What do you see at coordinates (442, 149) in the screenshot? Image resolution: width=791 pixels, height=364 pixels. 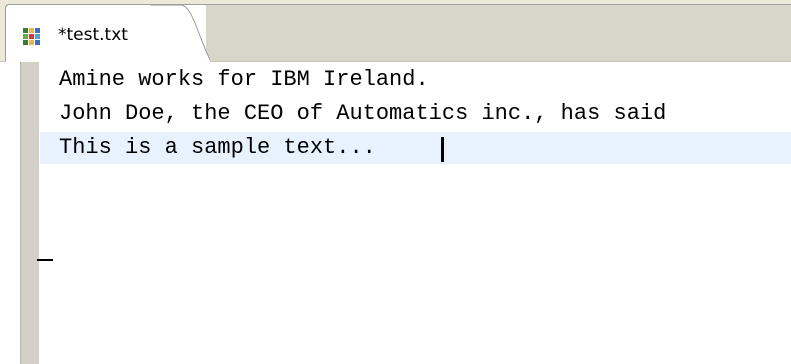 I see `text-caret` at bounding box center [442, 149].